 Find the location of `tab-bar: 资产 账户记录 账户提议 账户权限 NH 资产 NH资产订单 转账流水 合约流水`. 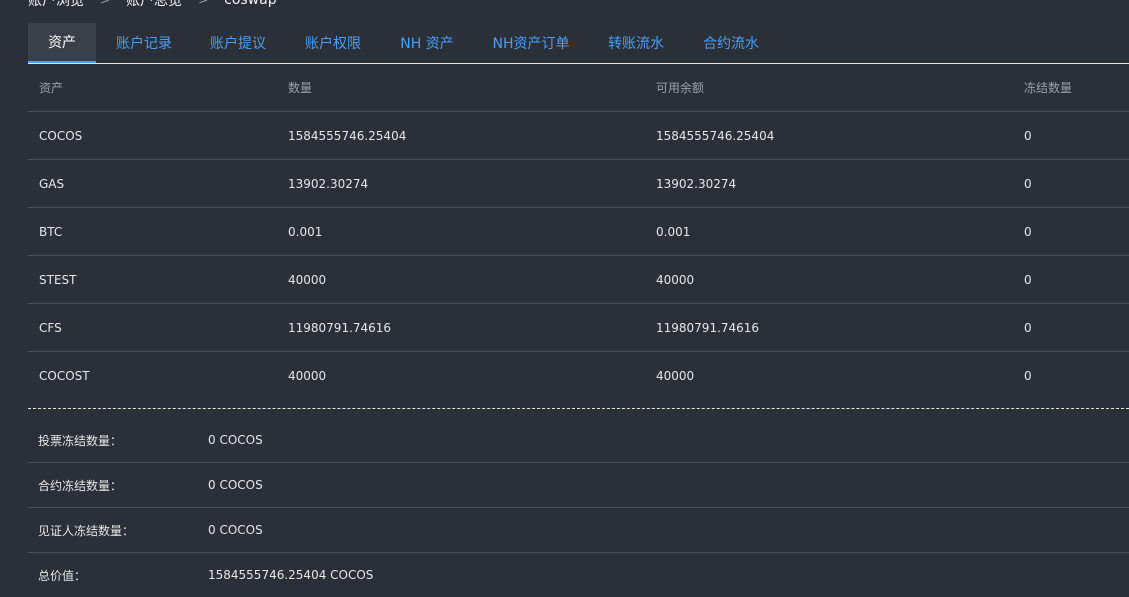

tab-bar: 资产 账户记录 账户提议 账户权限 NH 资产 NH资产订单 转账流水 合约流水 is located at coordinates (578, 43).